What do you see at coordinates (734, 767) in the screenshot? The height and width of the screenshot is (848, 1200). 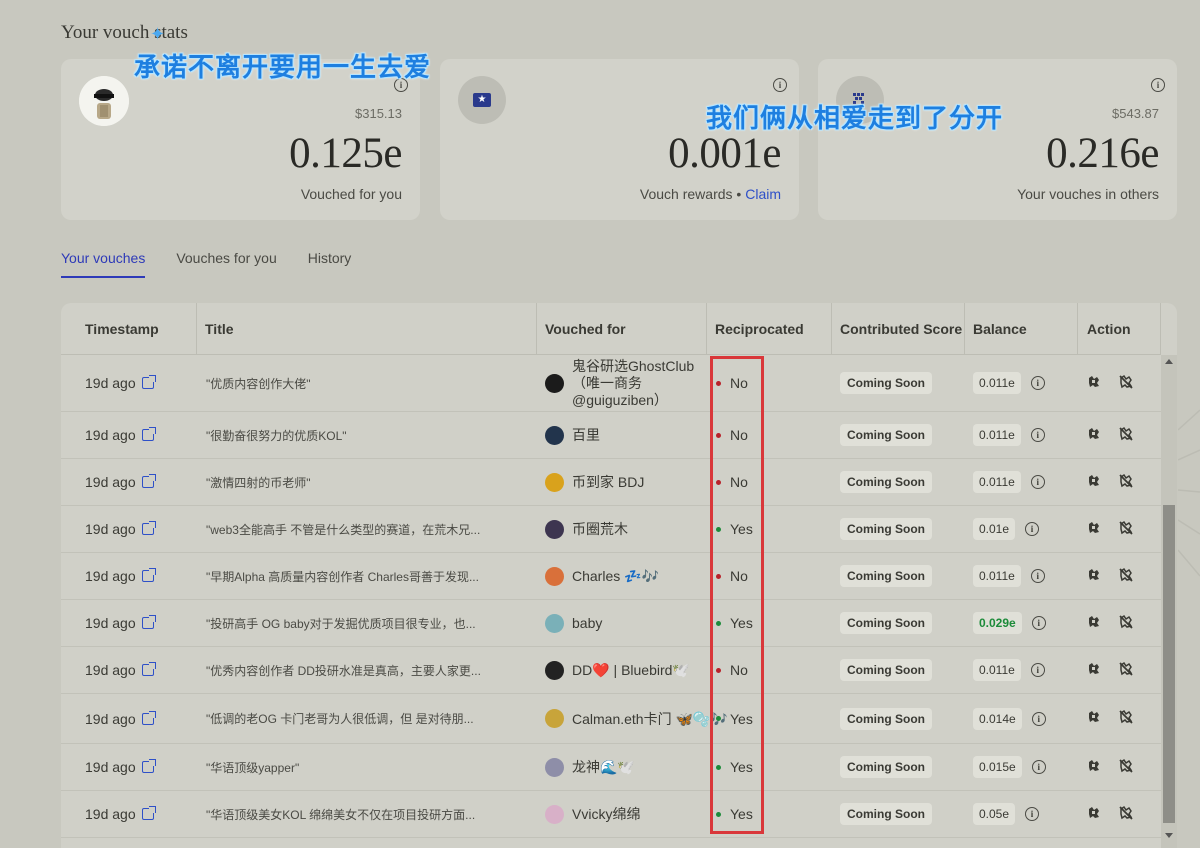 I see `reciprocated-cell: Yes` at bounding box center [734, 767].